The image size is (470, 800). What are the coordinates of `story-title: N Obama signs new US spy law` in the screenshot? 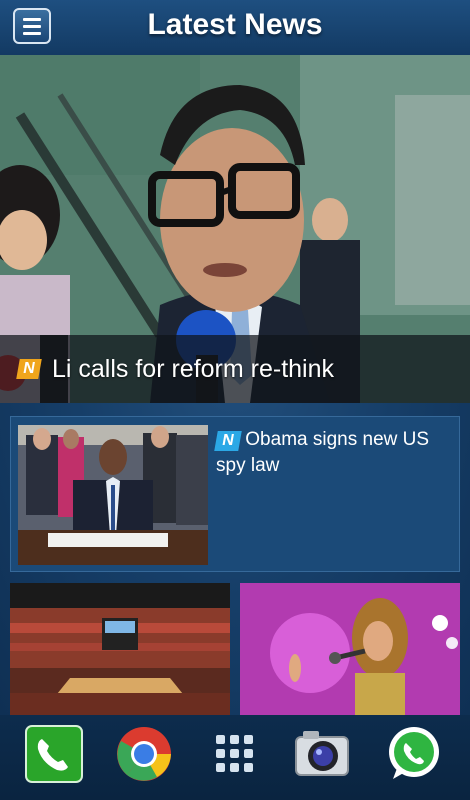 It's located at (330, 453).